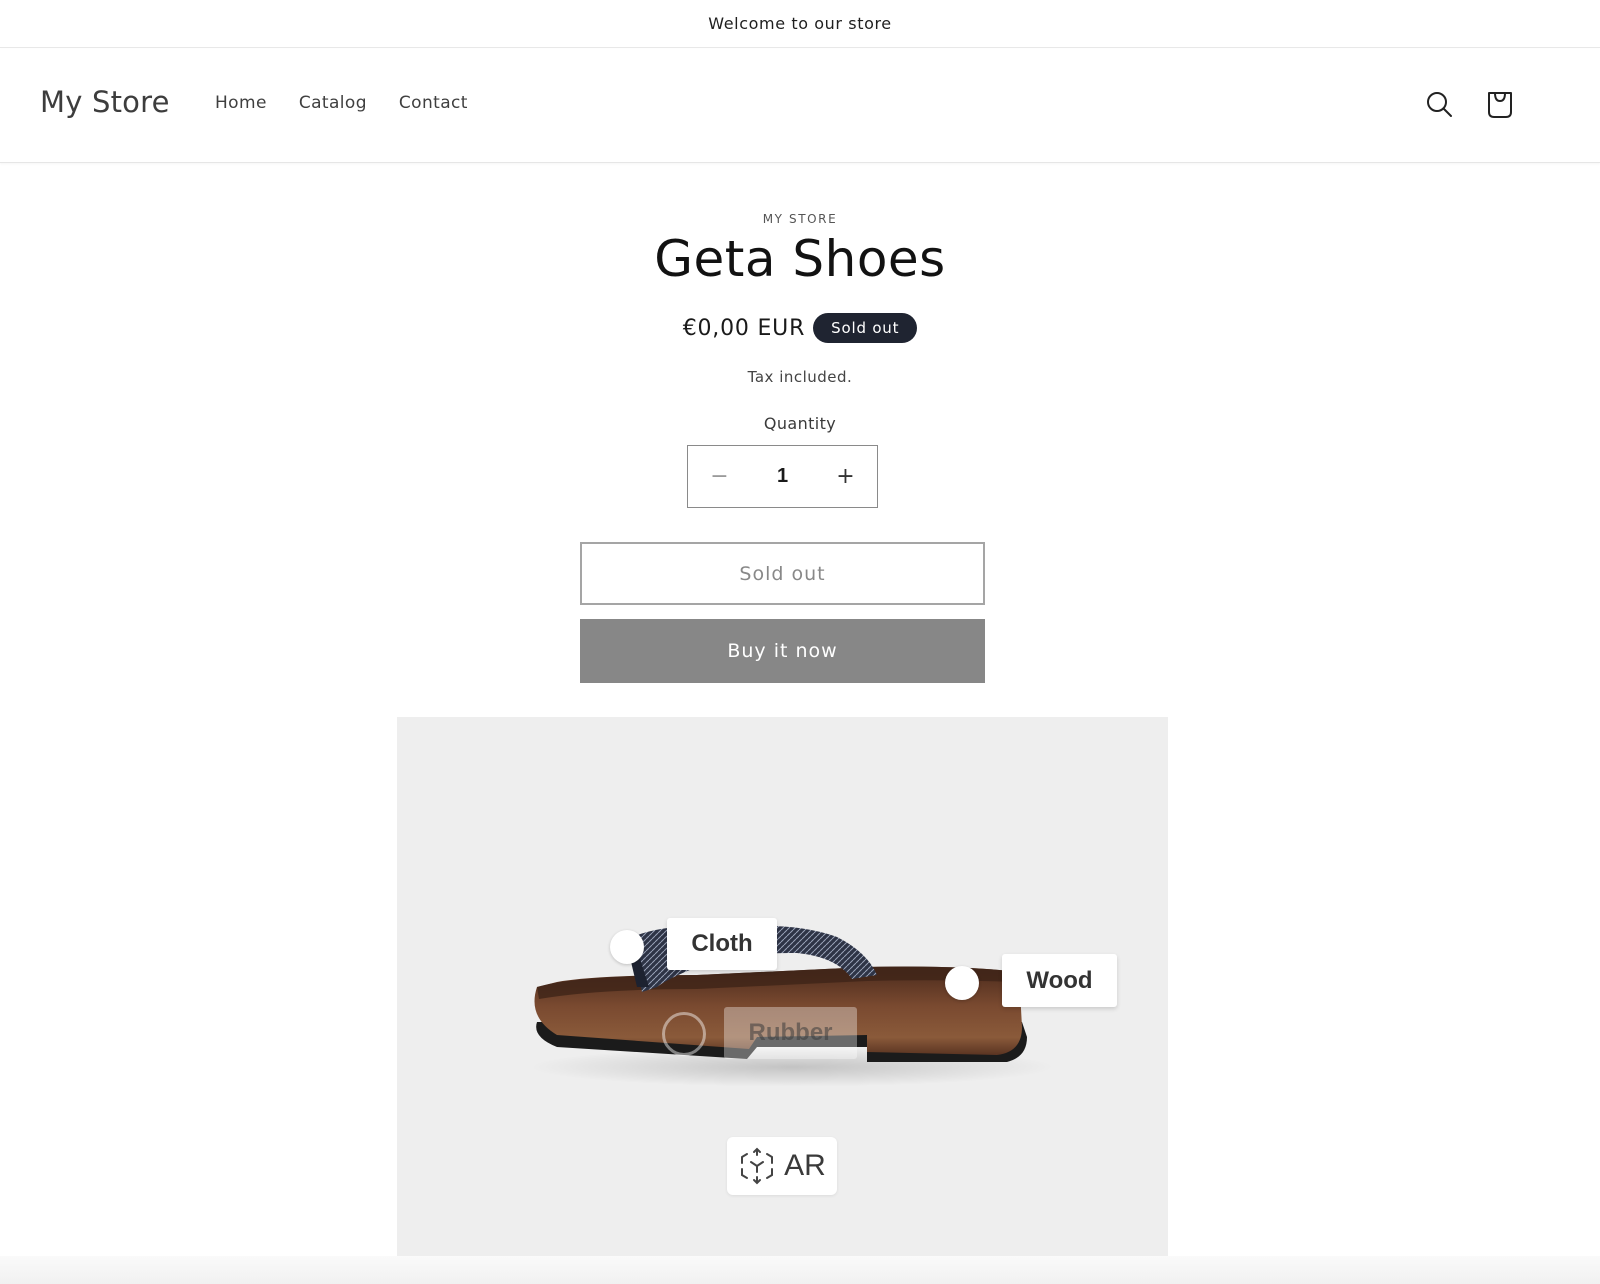 This screenshot has width=1600, height=1284. What do you see at coordinates (800, 1270) in the screenshot?
I see `page-bottom-edge` at bounding box center [800, 1270].